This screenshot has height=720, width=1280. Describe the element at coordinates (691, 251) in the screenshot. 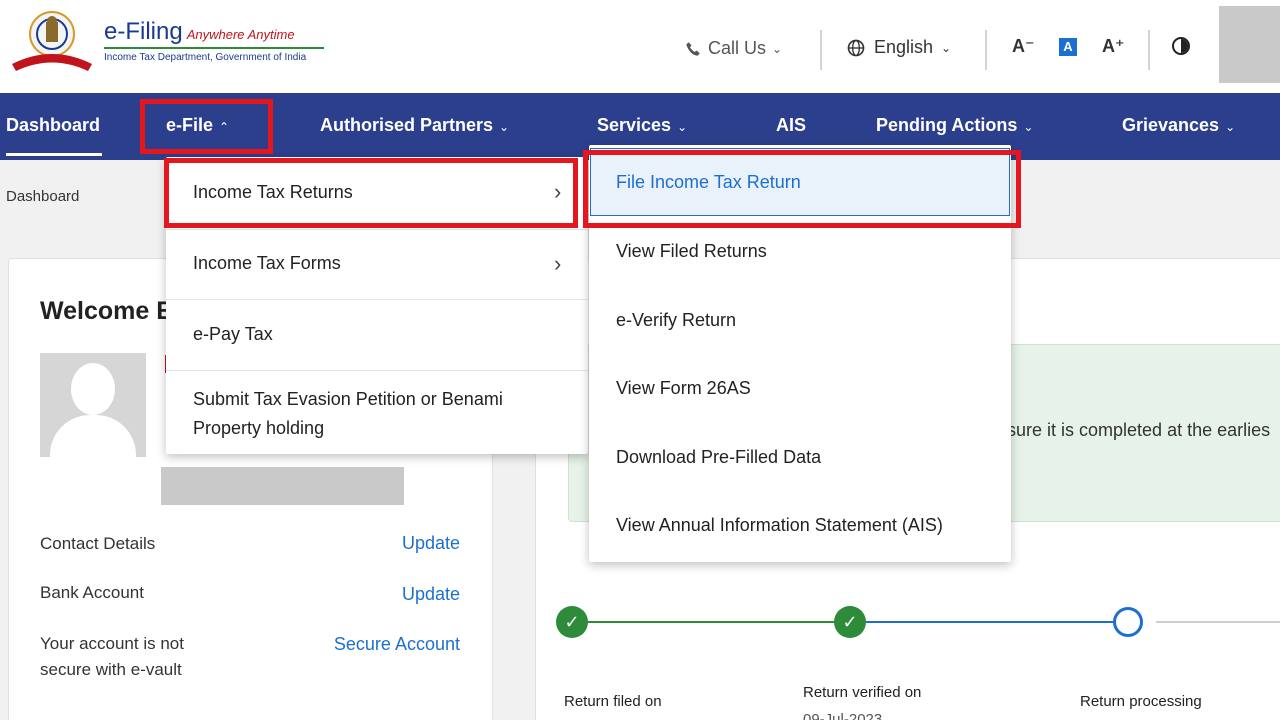

I see `menu-view-filed-returns: View Filed Returns` at that location.